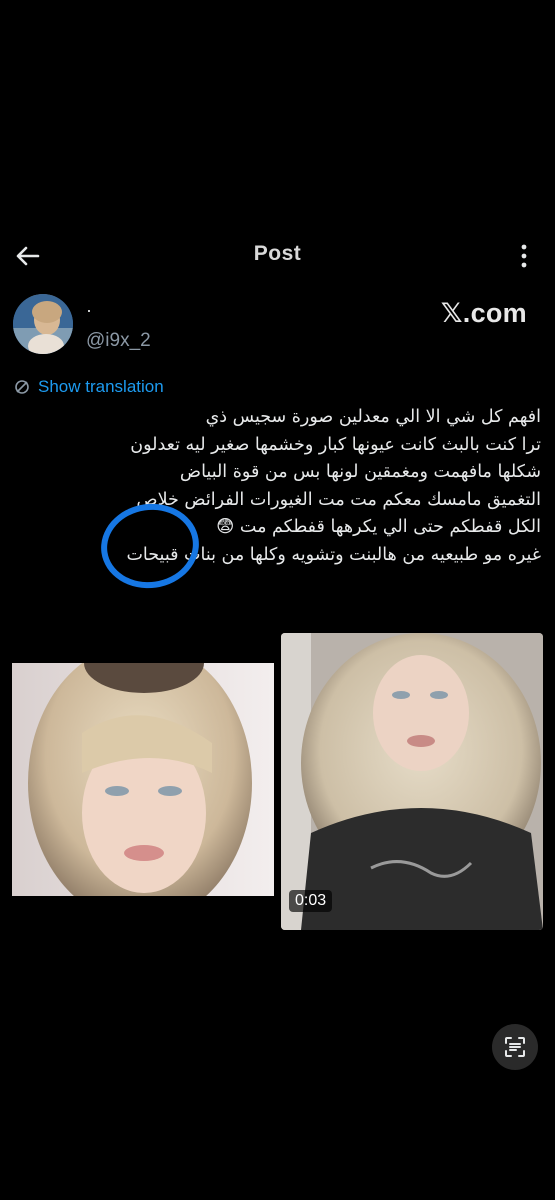  I want to click on avatar, so click(43, 324).